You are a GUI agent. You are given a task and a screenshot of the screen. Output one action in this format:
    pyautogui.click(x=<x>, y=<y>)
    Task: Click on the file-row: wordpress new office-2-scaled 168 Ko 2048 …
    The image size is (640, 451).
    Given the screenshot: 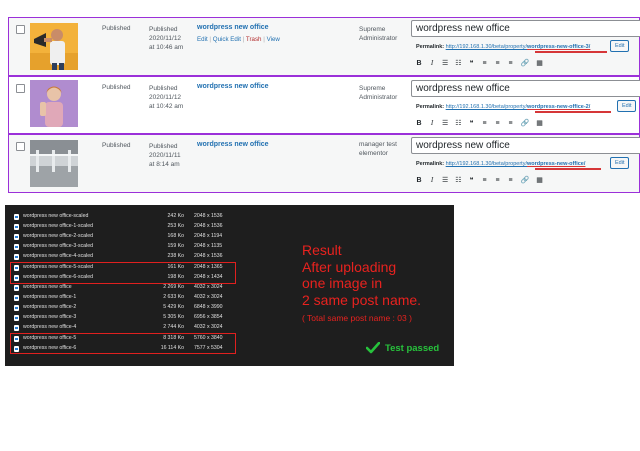 What is the action you would take?
    pyautogui.click(x=124, y=238)
    